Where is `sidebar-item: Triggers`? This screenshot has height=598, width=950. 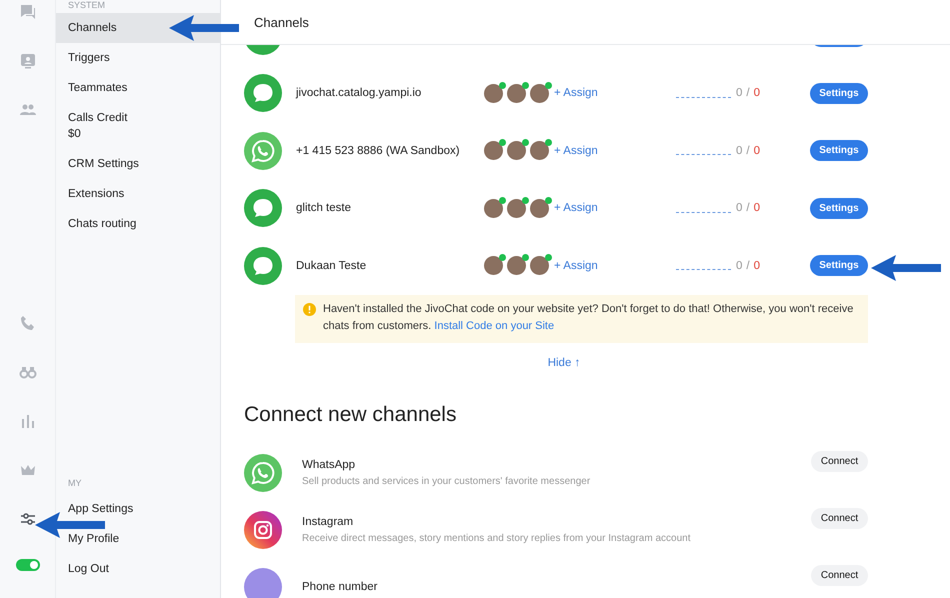 sidebar-item: Triggers is located at coordinates (138, 58).